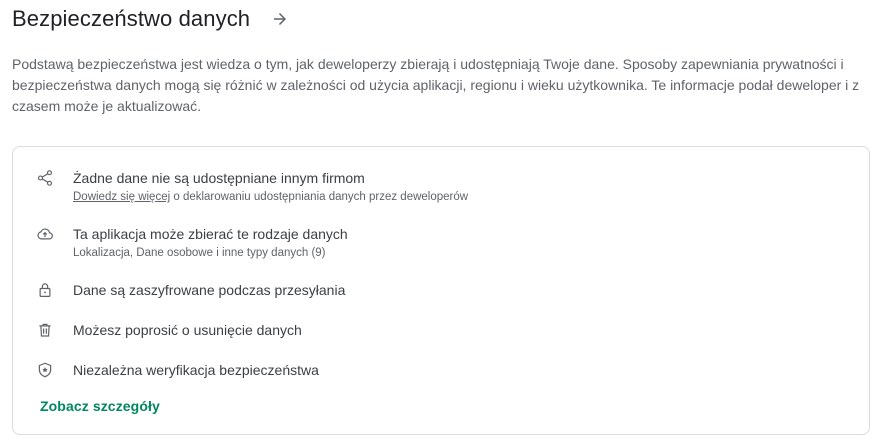  I want to click on list-item-encryption: Dane są zaszyfrowane podczas przesyłania, so click(442, 290).